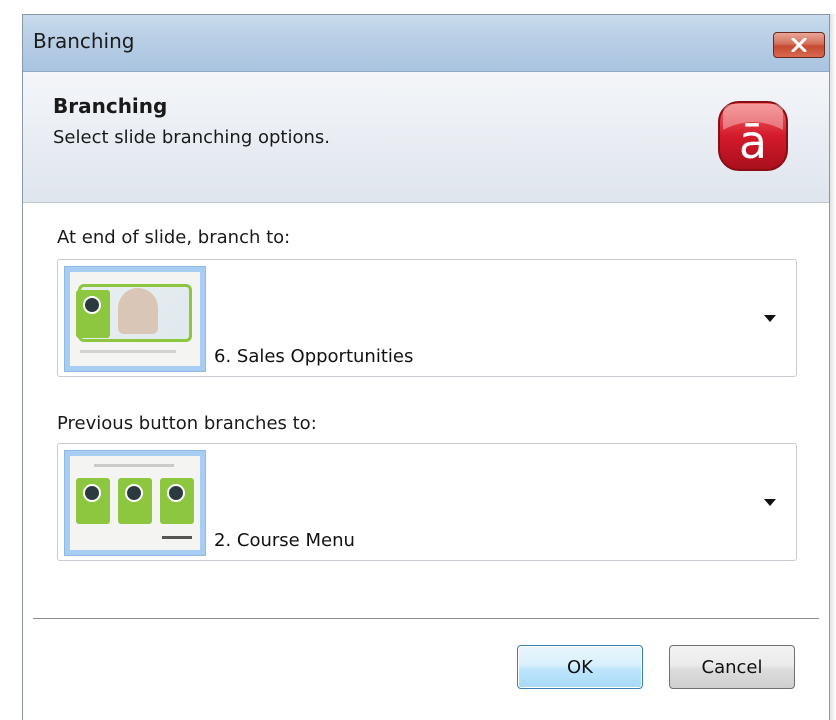 This screenshot has width=836, height=720. I want to click on close-icon, so click(799, 45).